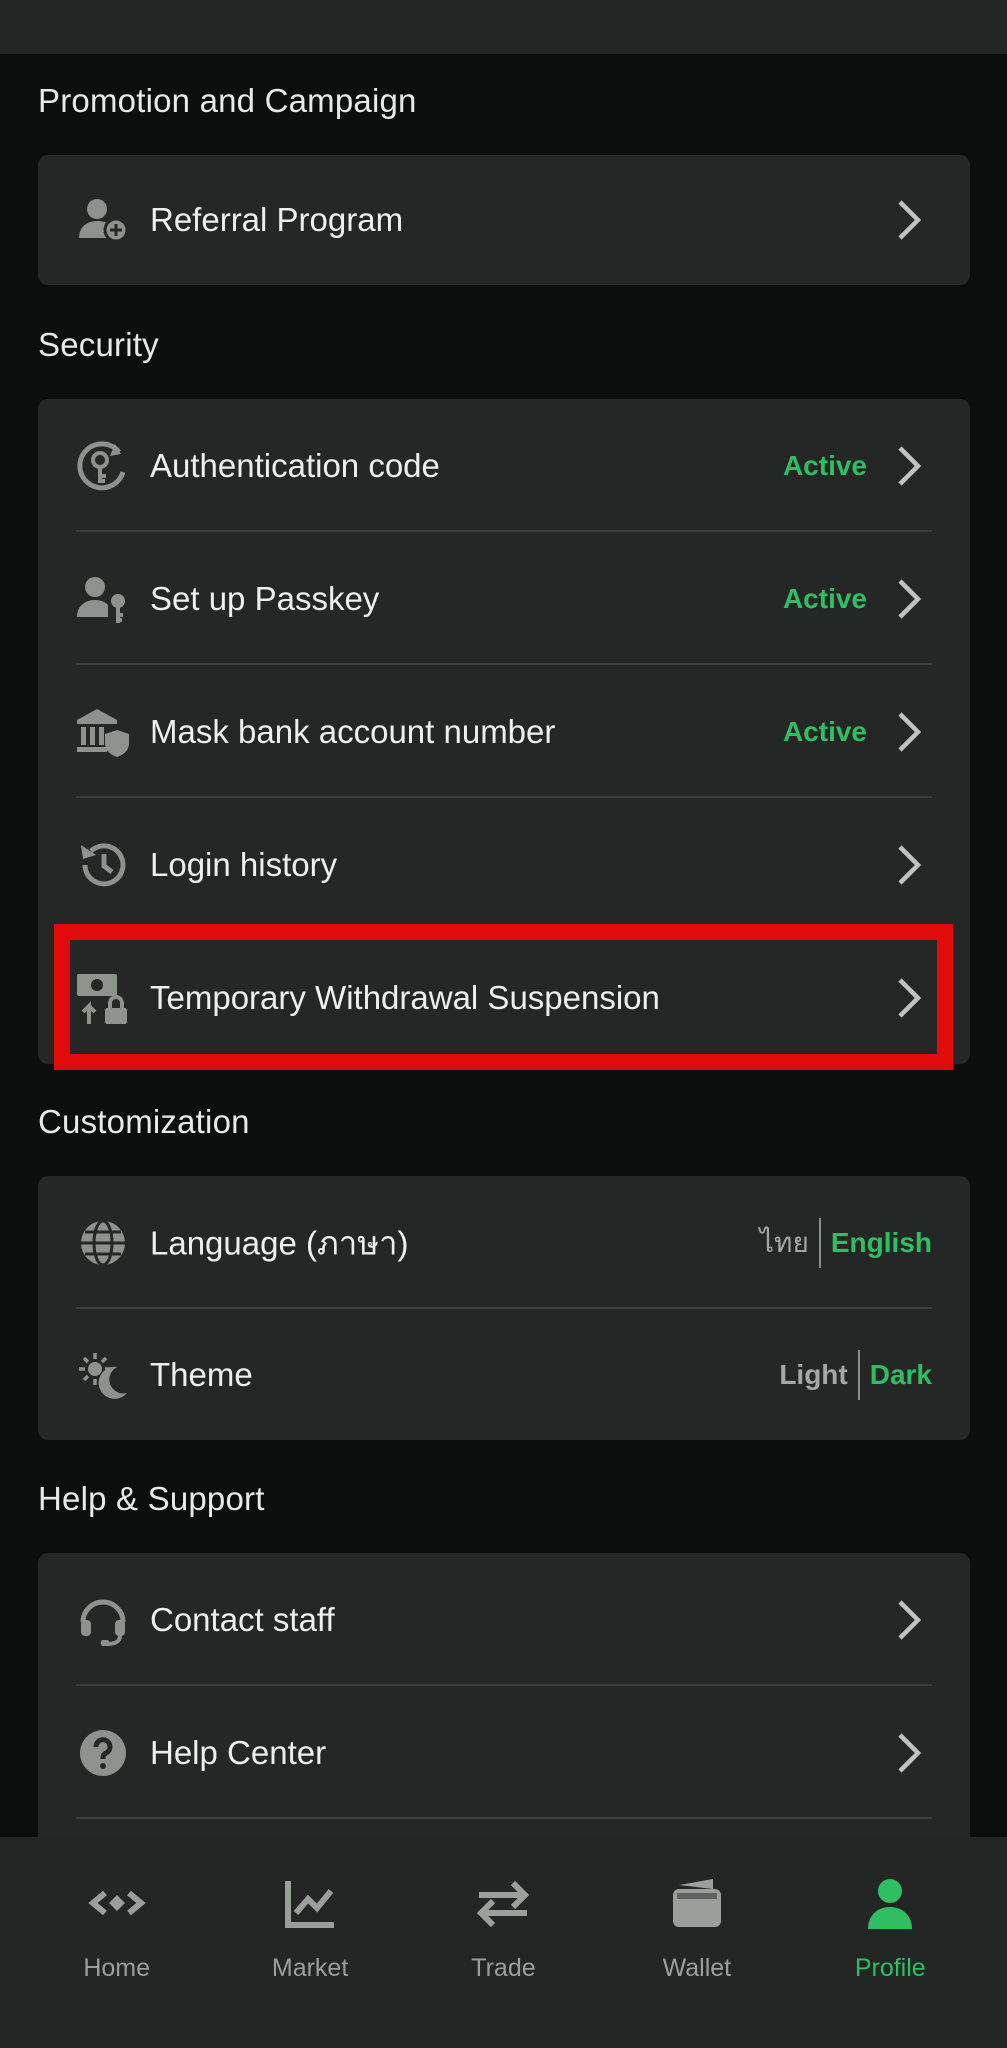 The image size is (1007, 2048). What do you see at coordinates (265, 598) in the screenshot?
I see `set-up-passkey-label: Set up Passkey` at bounding box center [265, 598].